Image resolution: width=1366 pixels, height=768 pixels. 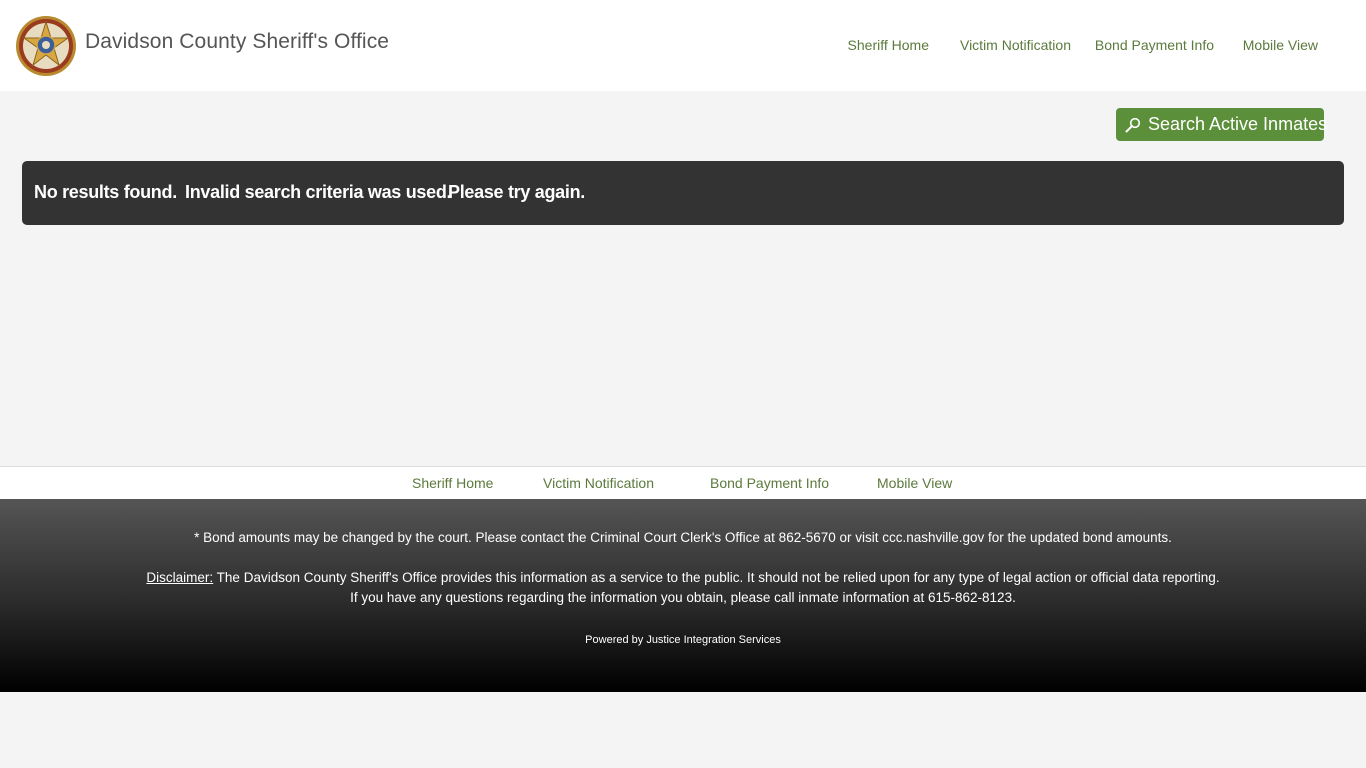 I want to click on site-title: Davidson County Sheriff's Office, so click(x=237, y=42).